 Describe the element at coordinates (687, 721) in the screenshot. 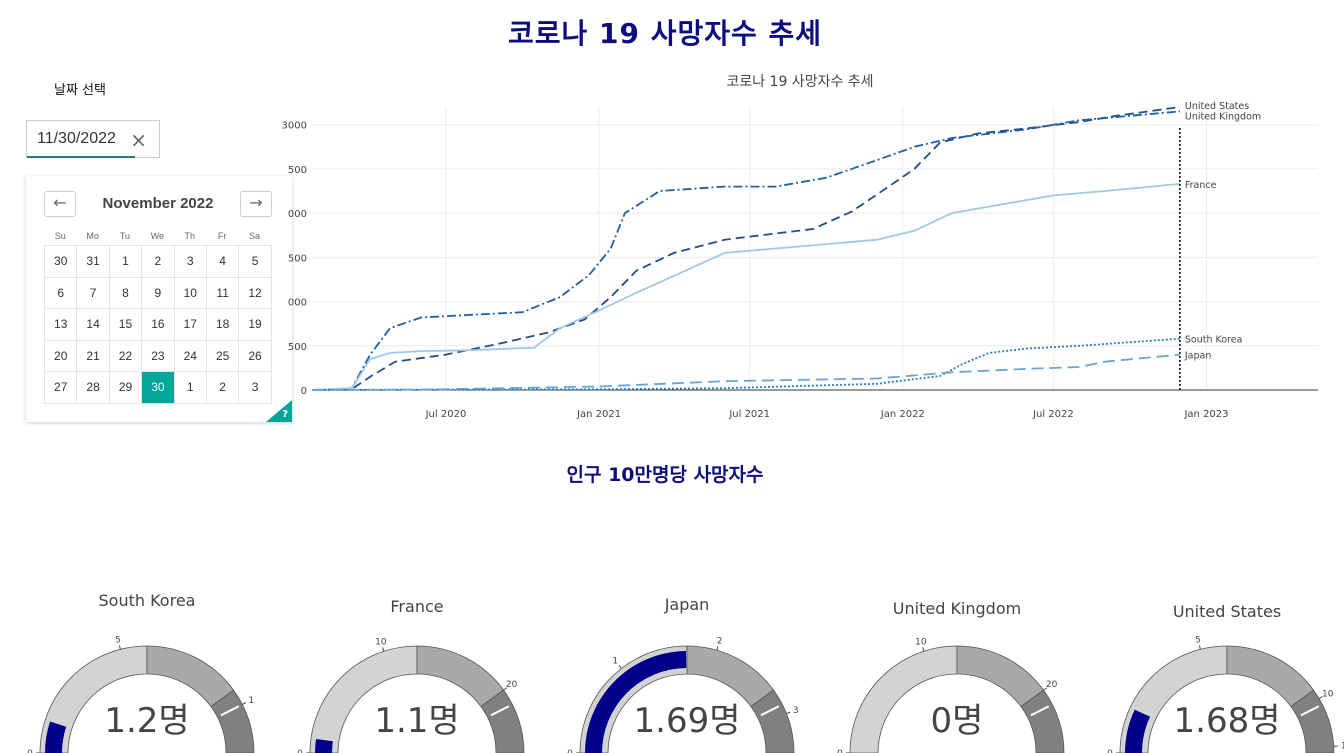

I see `gauge-value-text: 1.69명` at that location.